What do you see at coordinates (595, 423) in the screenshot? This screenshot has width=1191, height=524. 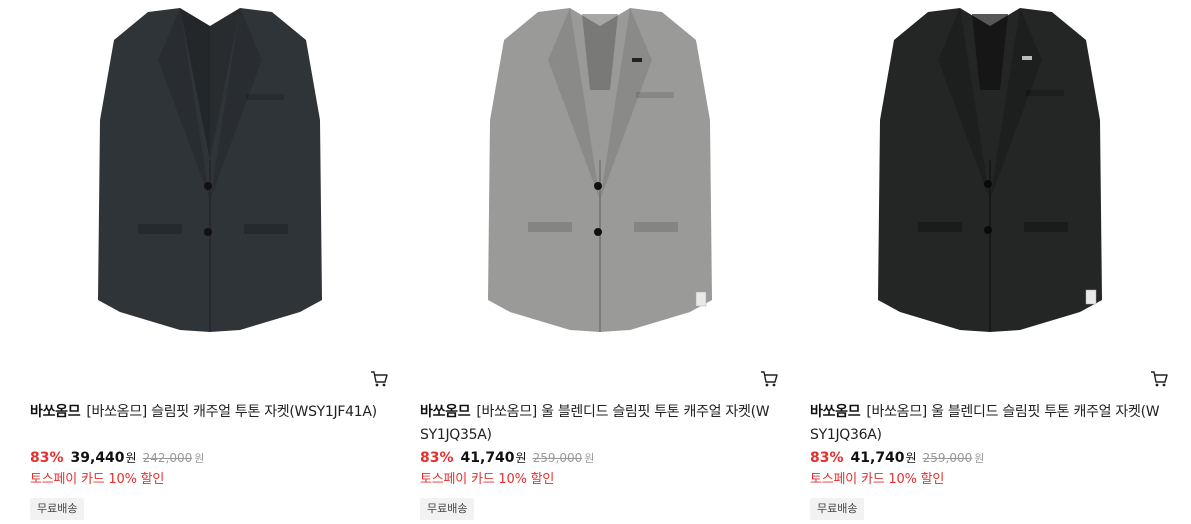 I see `product-name: [바쏘옴므] 울 블렌디드 슬림핏 투톤 캐주얼 자켓(WSY1JQ35A)` at bounding box center [595, 423].